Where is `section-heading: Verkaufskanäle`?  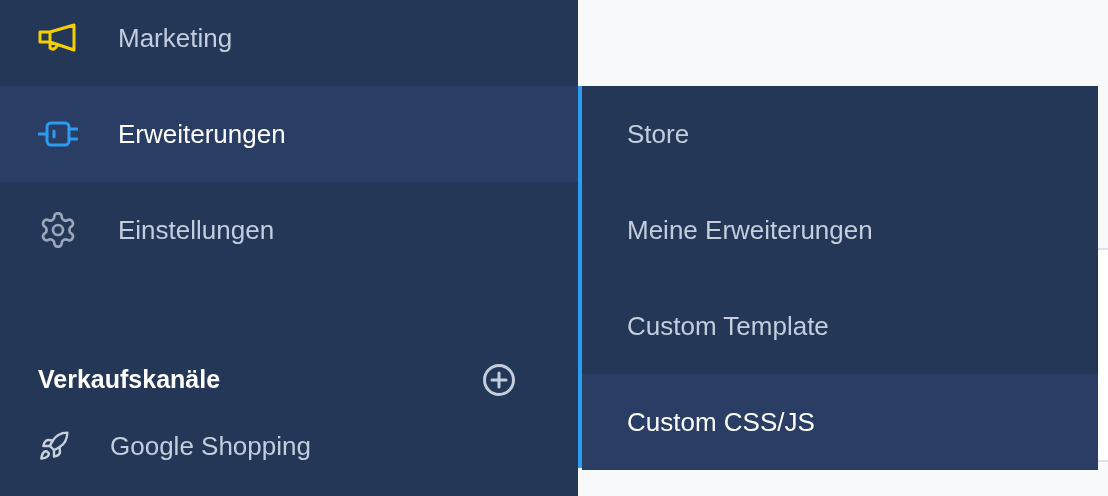 section-heading: Verkaufskanäle is located at coordinates (129, 380).